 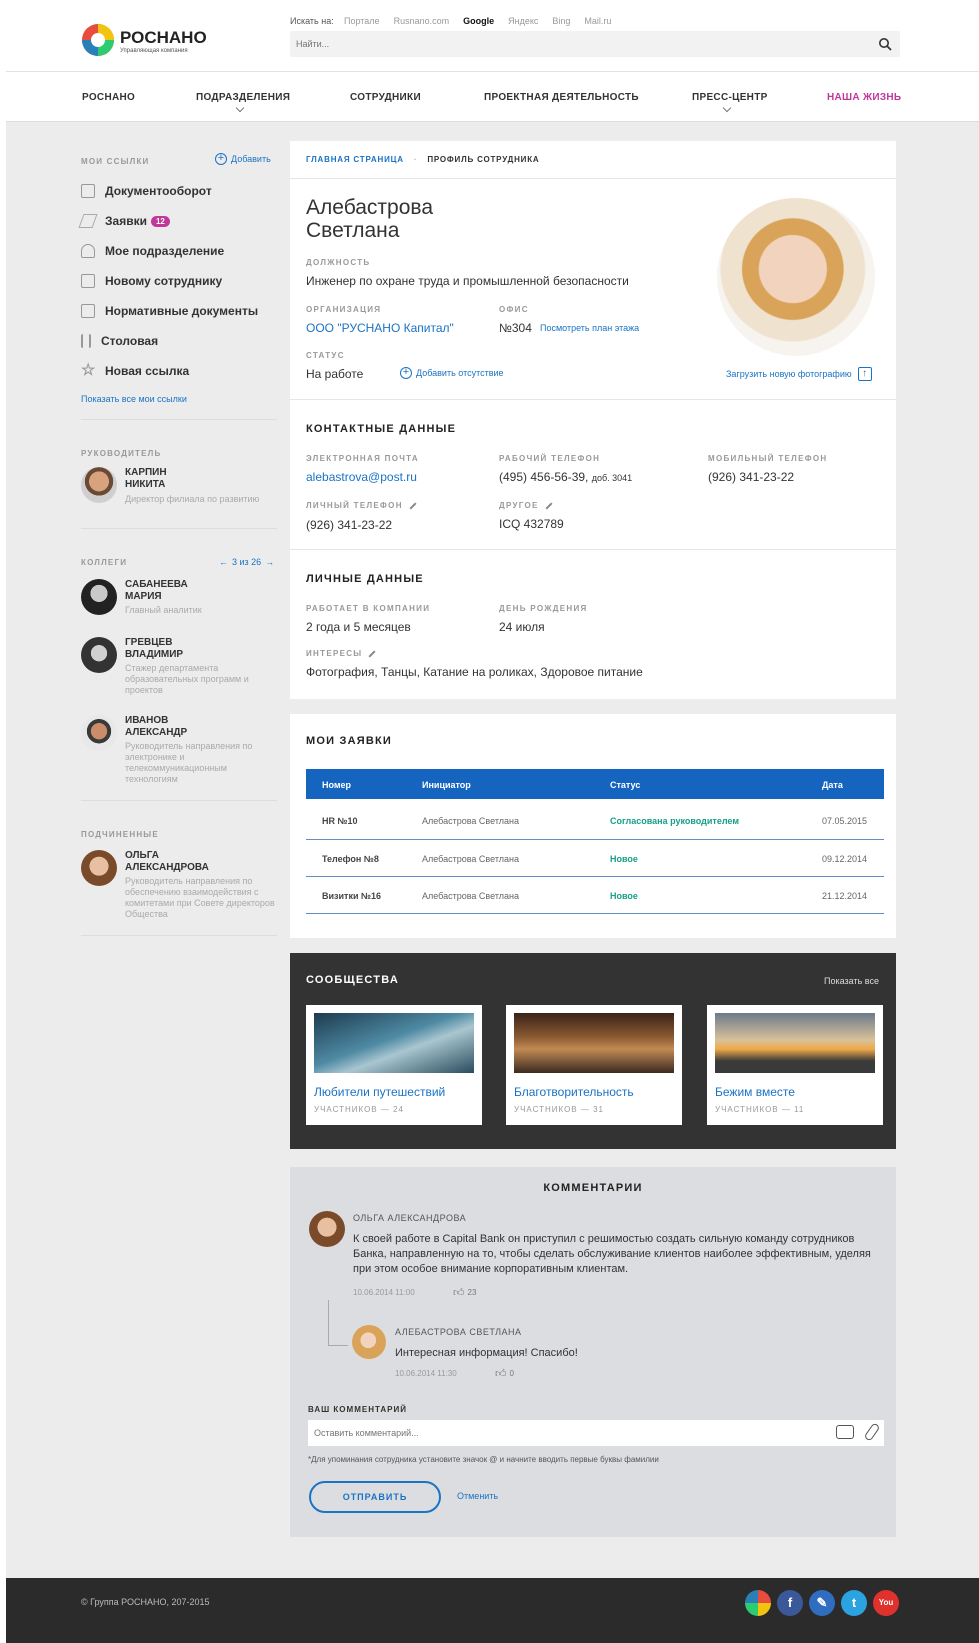 What do you see at coordinates (531, 524) in the screenshot?
I see `other-value: ICQ 432789` at bounding box center [531, 524].